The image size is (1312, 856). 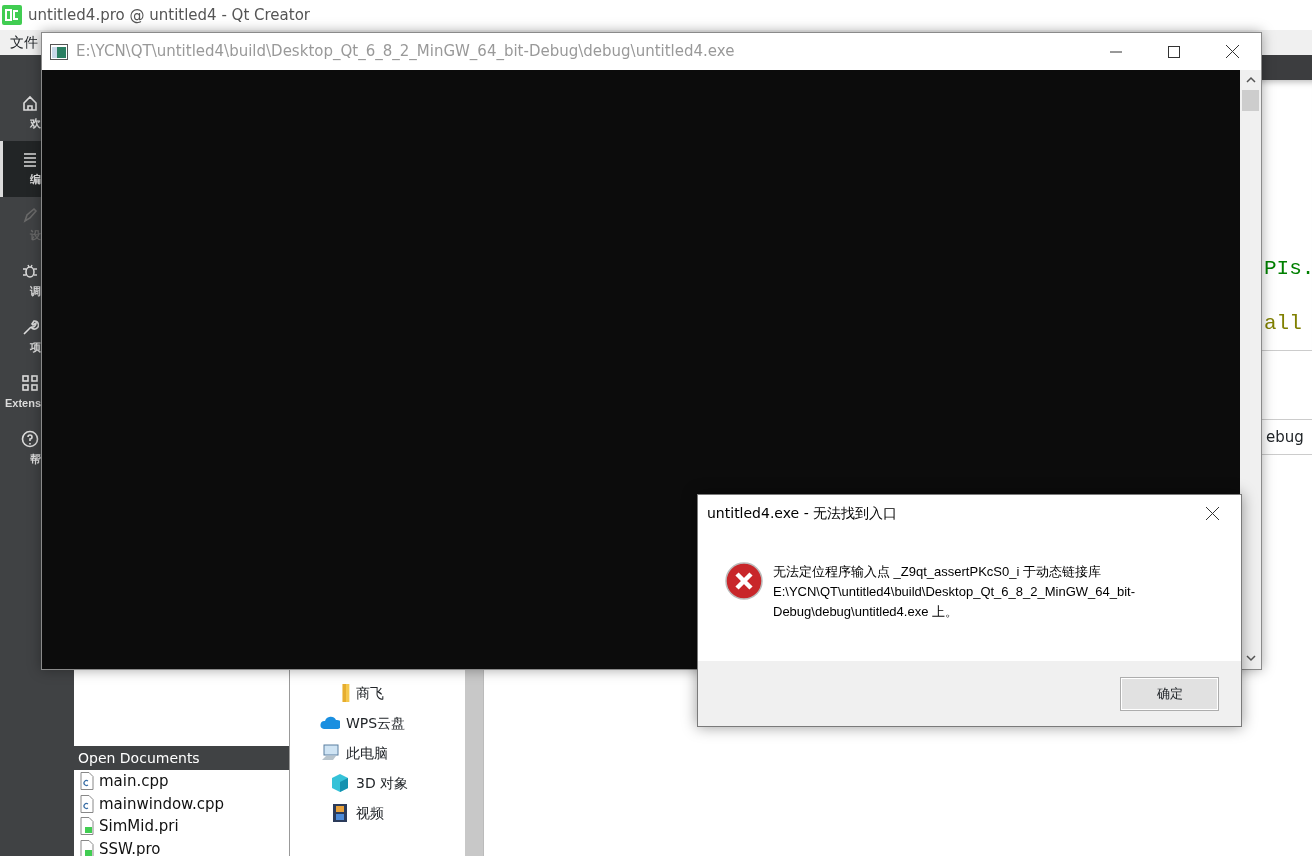 I want to click on home-icon, so click(x=30, y=103).